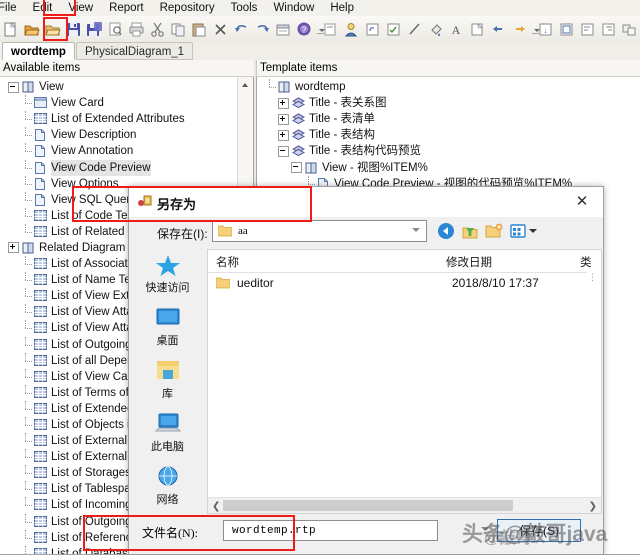 Image resolution: width=640 pixels, height=555 pixels. What do you see at coordinates (167, 487) in the screenshot?
I see `place-network: 网络` at bounding box center [167, 487].